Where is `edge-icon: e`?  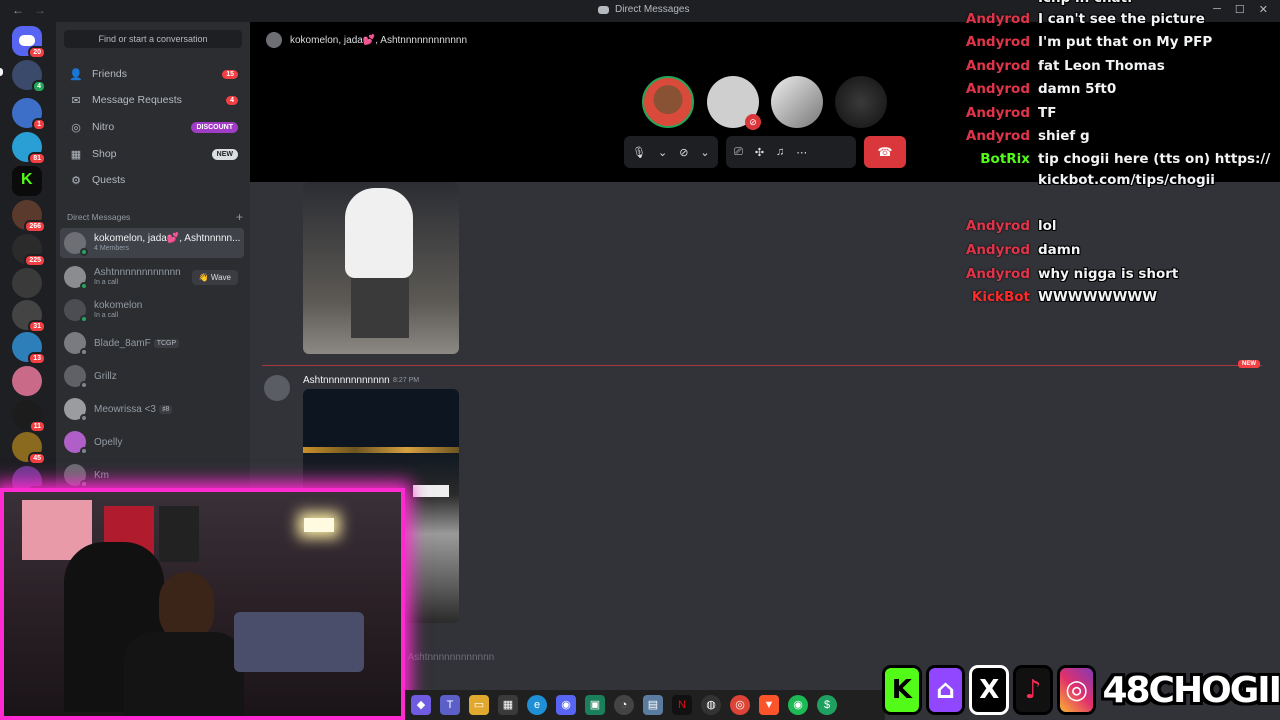
edge-icon: e is located at coordinates (537, 705).